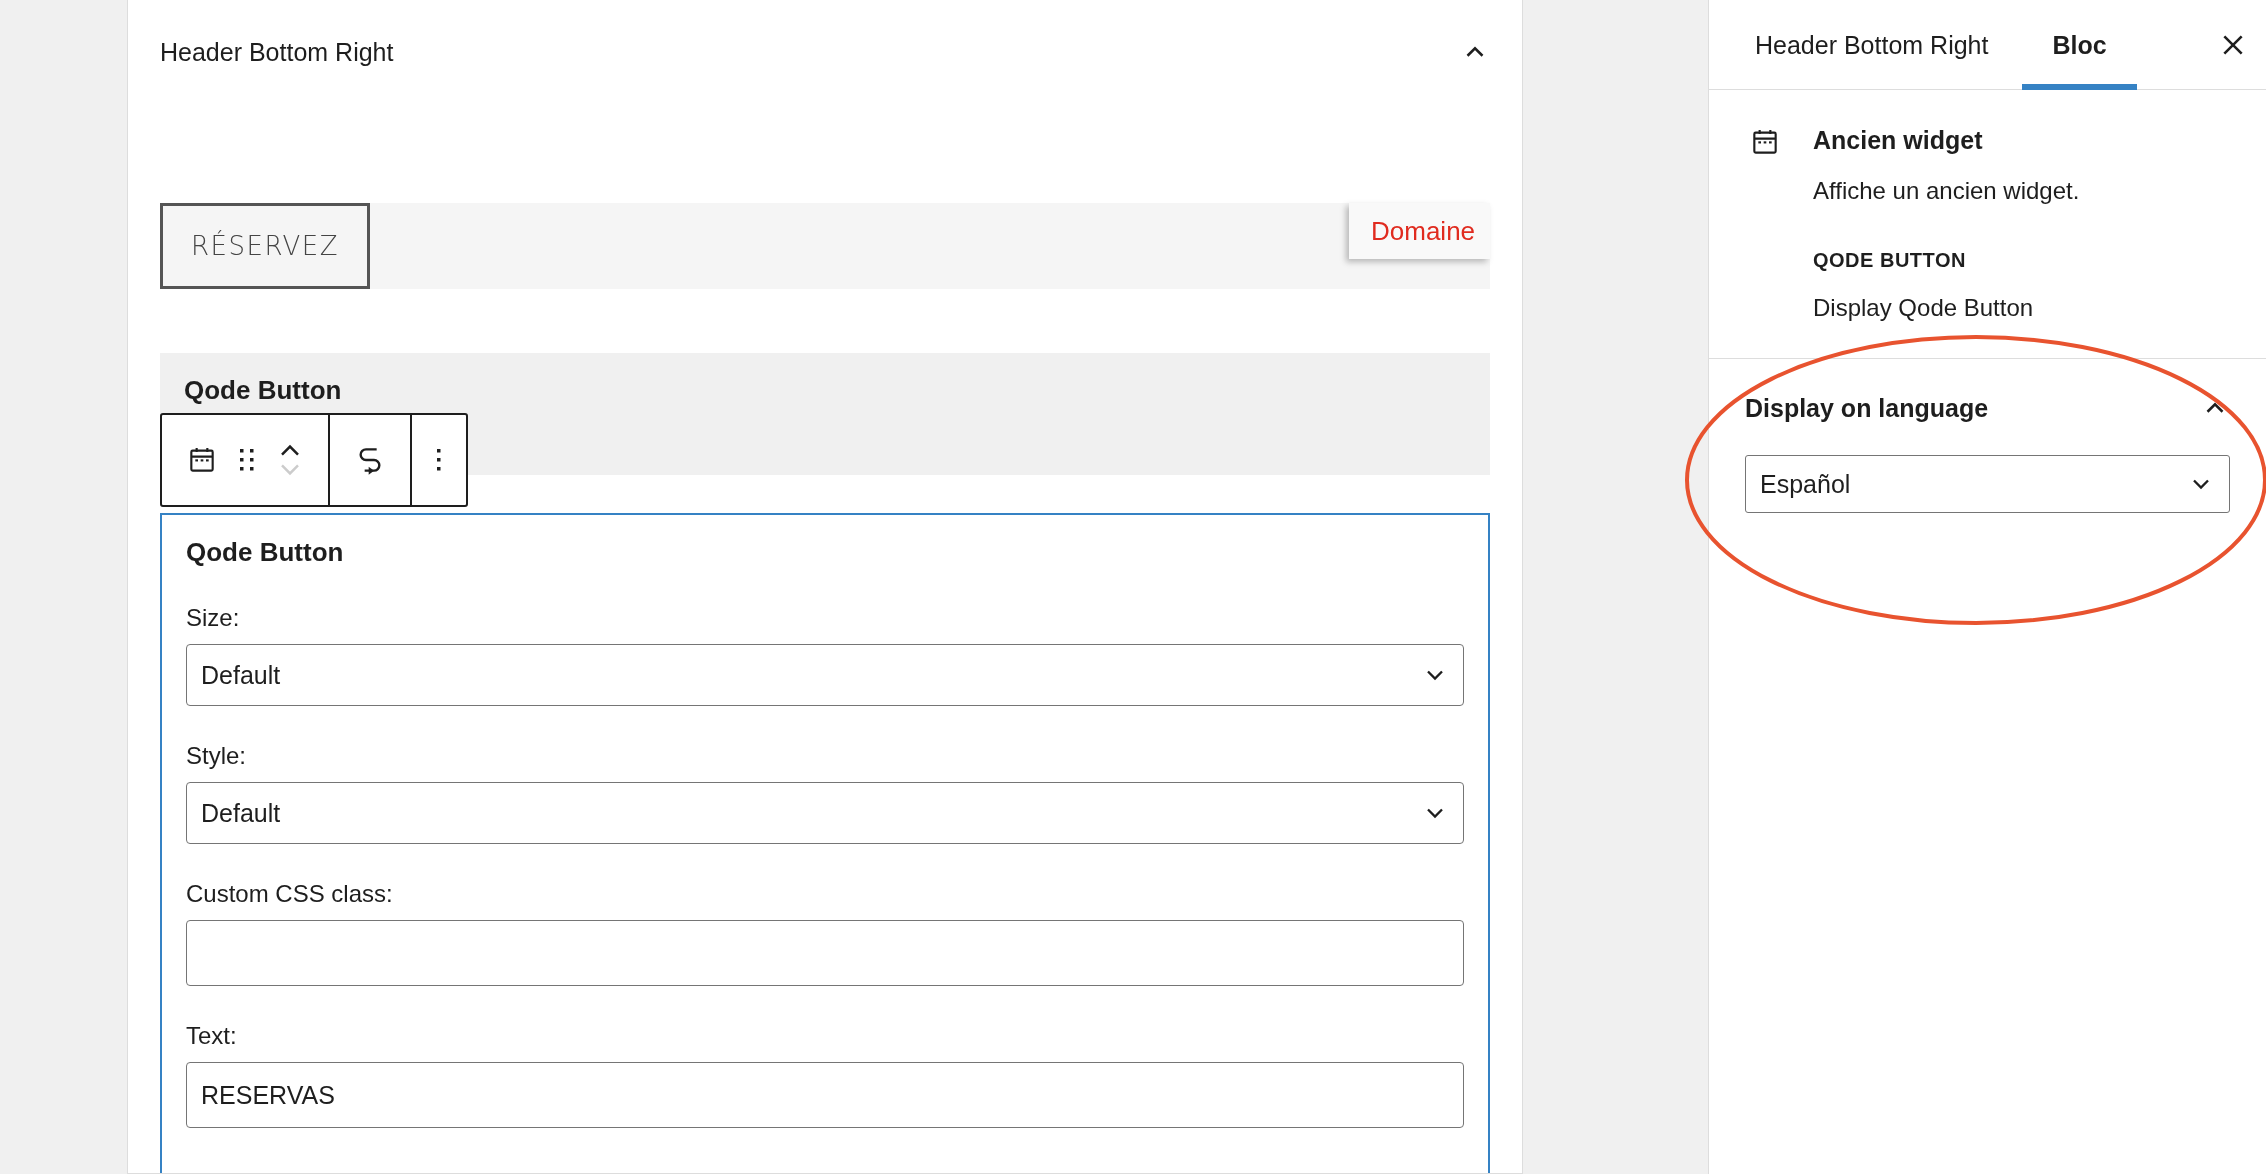 The height and width of the screenshot is (1174, 2266). I want to click on field-label: Custom CSS class:, so click(290, 894).